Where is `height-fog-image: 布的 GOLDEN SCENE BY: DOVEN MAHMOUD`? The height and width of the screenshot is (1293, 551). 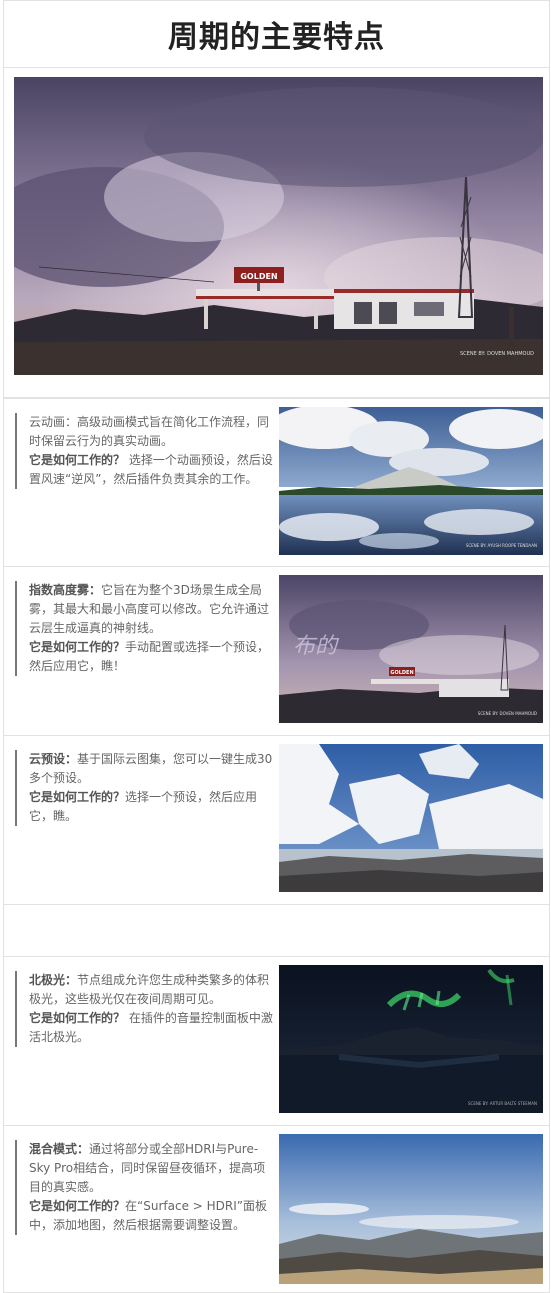 height-fog-image: 布的 GOLDEN SCENE BY: DOVEN MAHMOUD is located at coordinates (411, 649).